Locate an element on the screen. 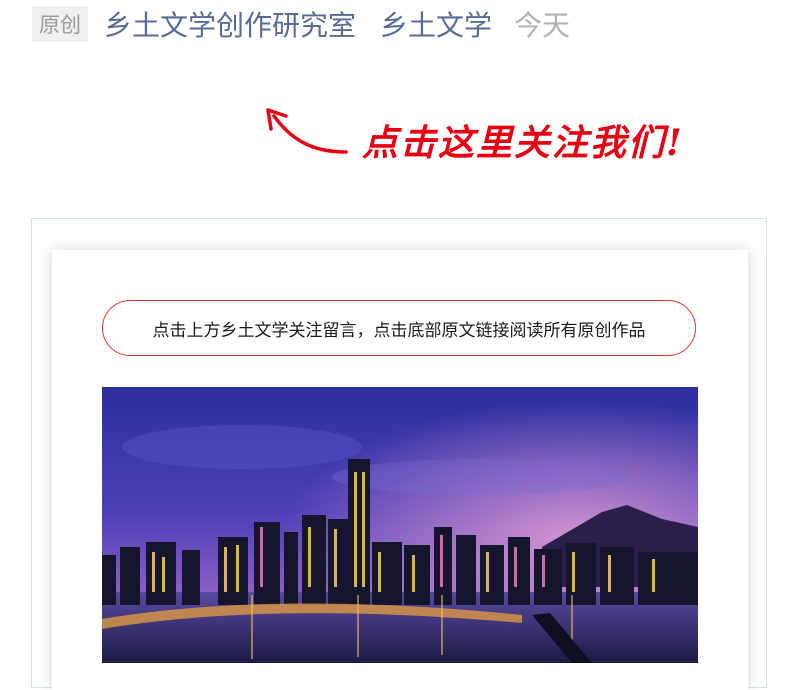 The width and height of the screenshot is (800, 690). publish-date: 今天 is located at coordinates (542, 25).